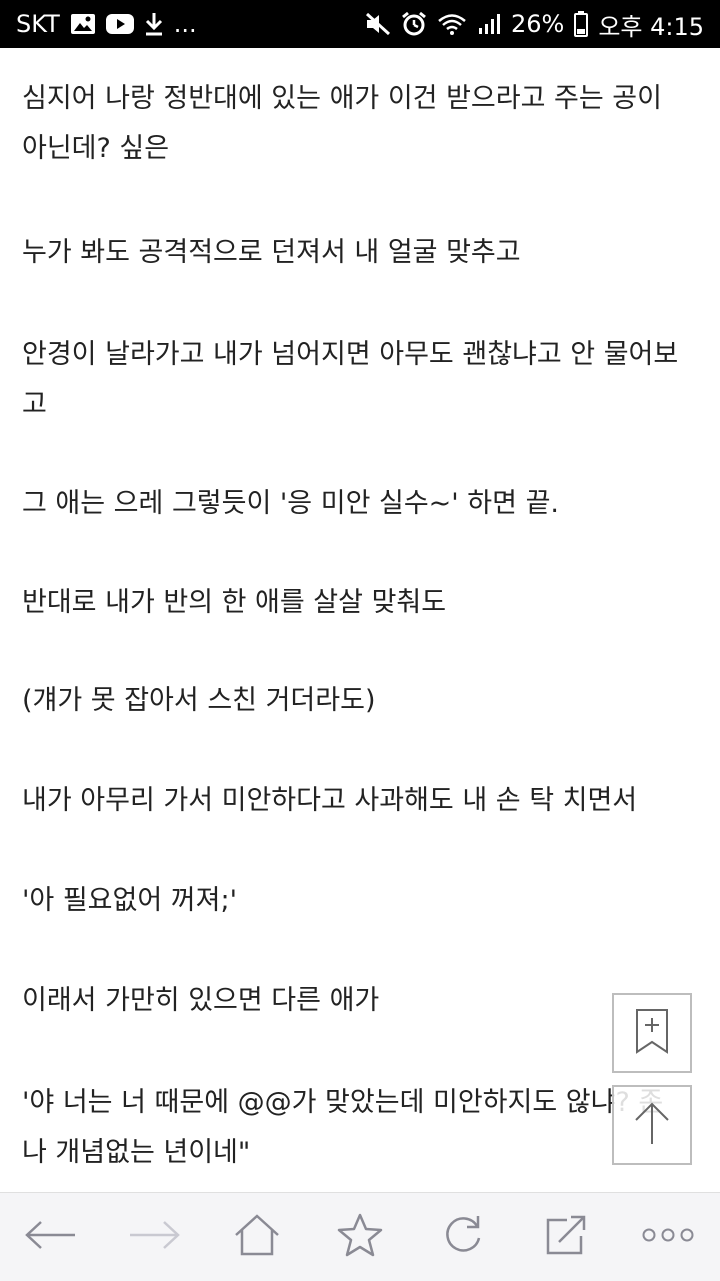 Image resolution: width=720 pixels, height=1281 pixels. What do you see at coordinates (350, 379) in the screenshot?
I see `paragraph: 안경이 날라가고 내가 넘어지면 아무도 괜찮냐고 안 물어보 고` at bounding box center [350, 379].